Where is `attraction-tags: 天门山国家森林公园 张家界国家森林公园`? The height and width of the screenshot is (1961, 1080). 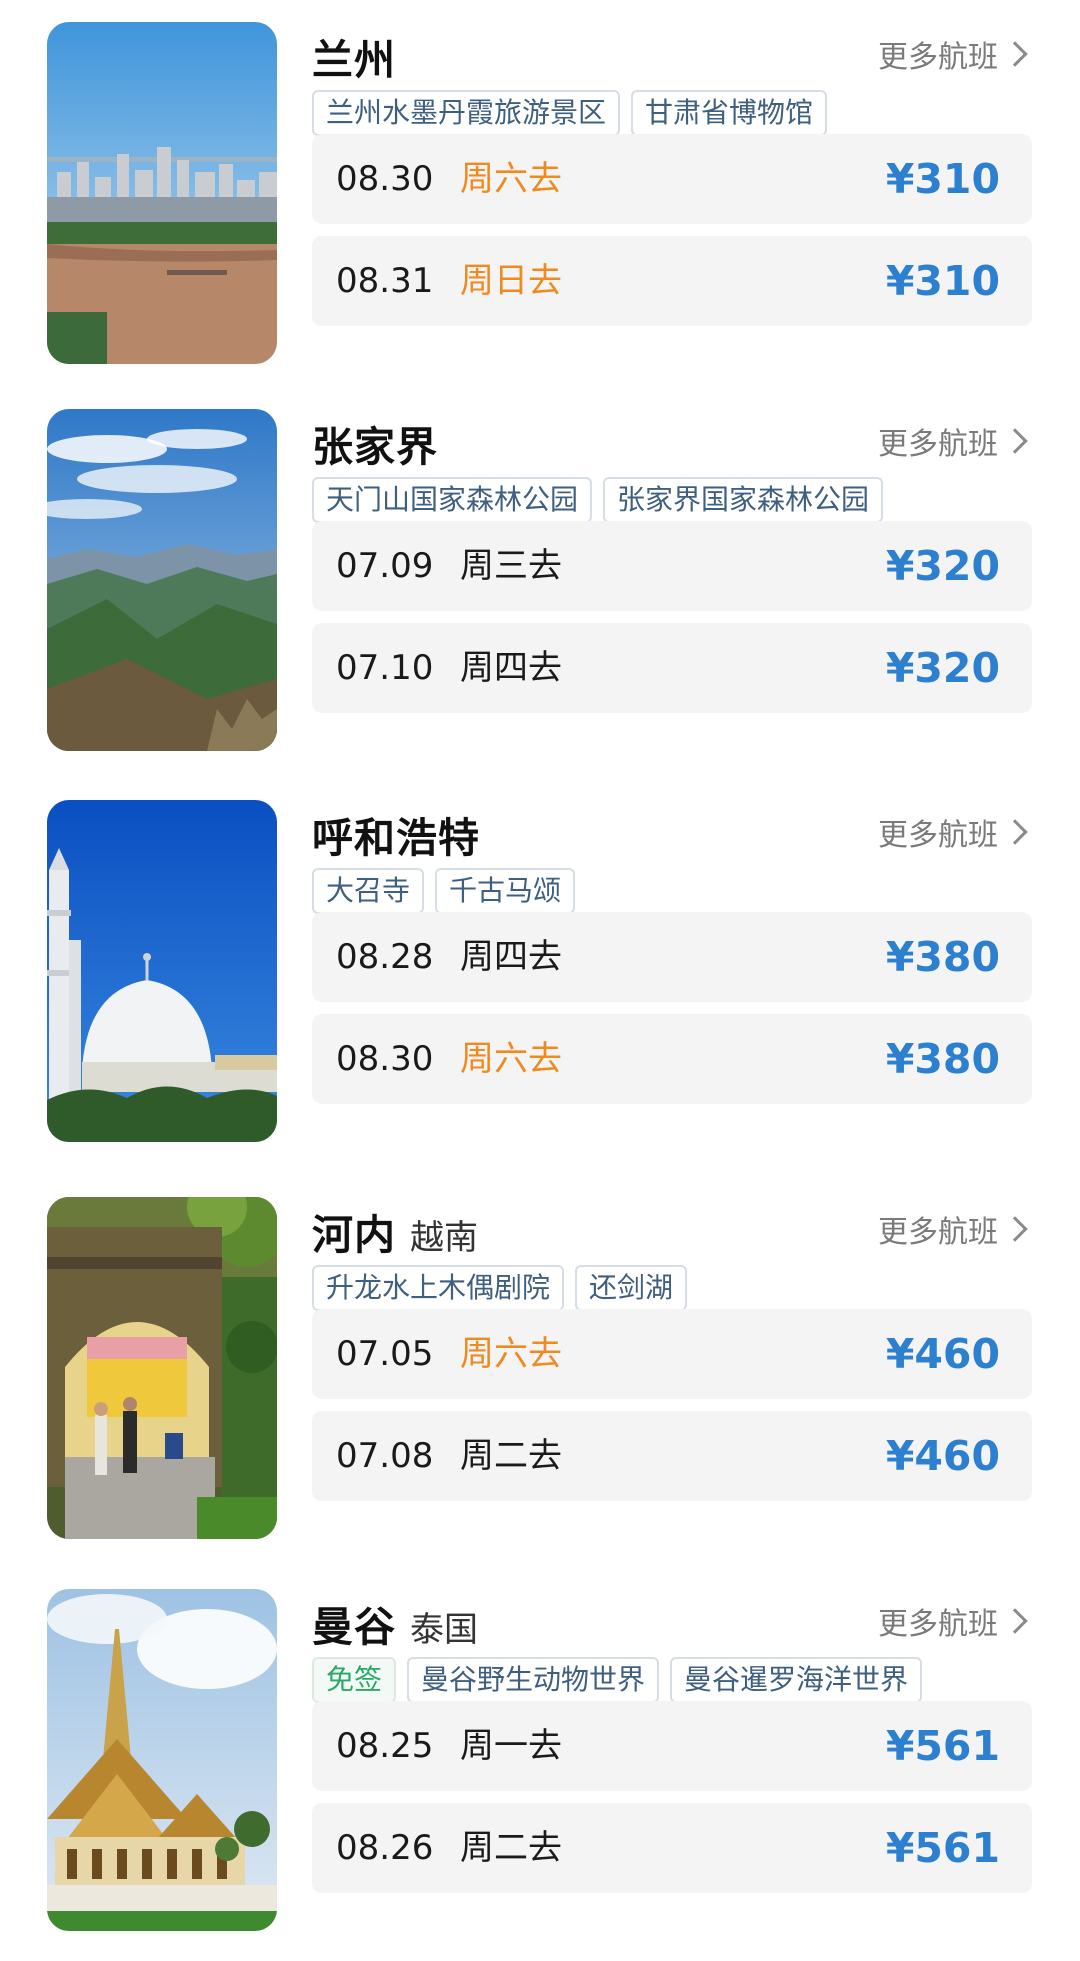 attraction-tags: 天门山国家森林公园 张家界国家森林公园 is located at coordinates (598, 500).